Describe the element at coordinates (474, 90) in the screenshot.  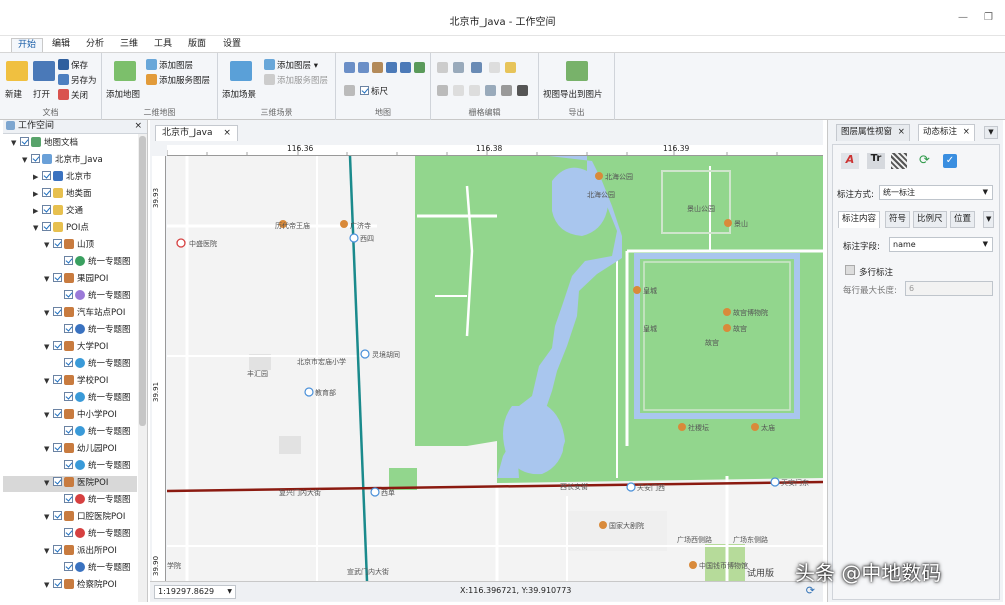
I see `raster-tool-8-icon` at that location.